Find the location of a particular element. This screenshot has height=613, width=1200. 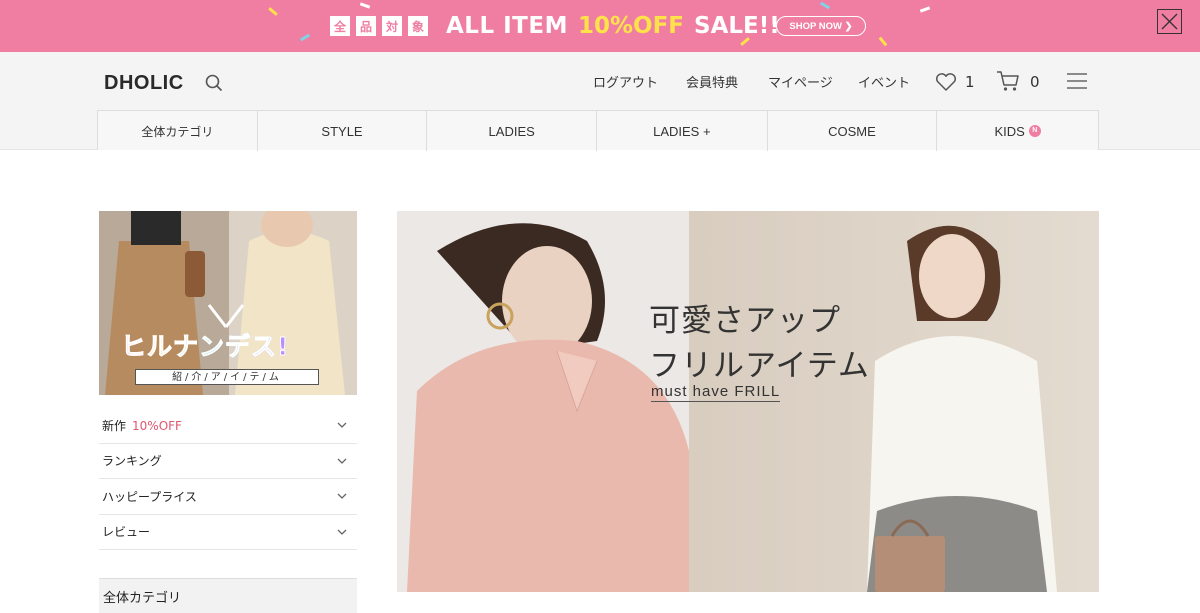

shop-now-button: SHOP NOW ❯ is located at coordinates (821, 26).